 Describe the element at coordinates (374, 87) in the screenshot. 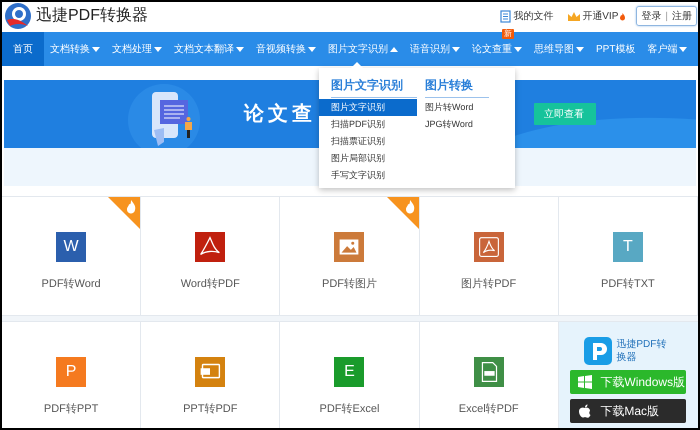

I see `menu-heading: 图片文字识别` at that location.